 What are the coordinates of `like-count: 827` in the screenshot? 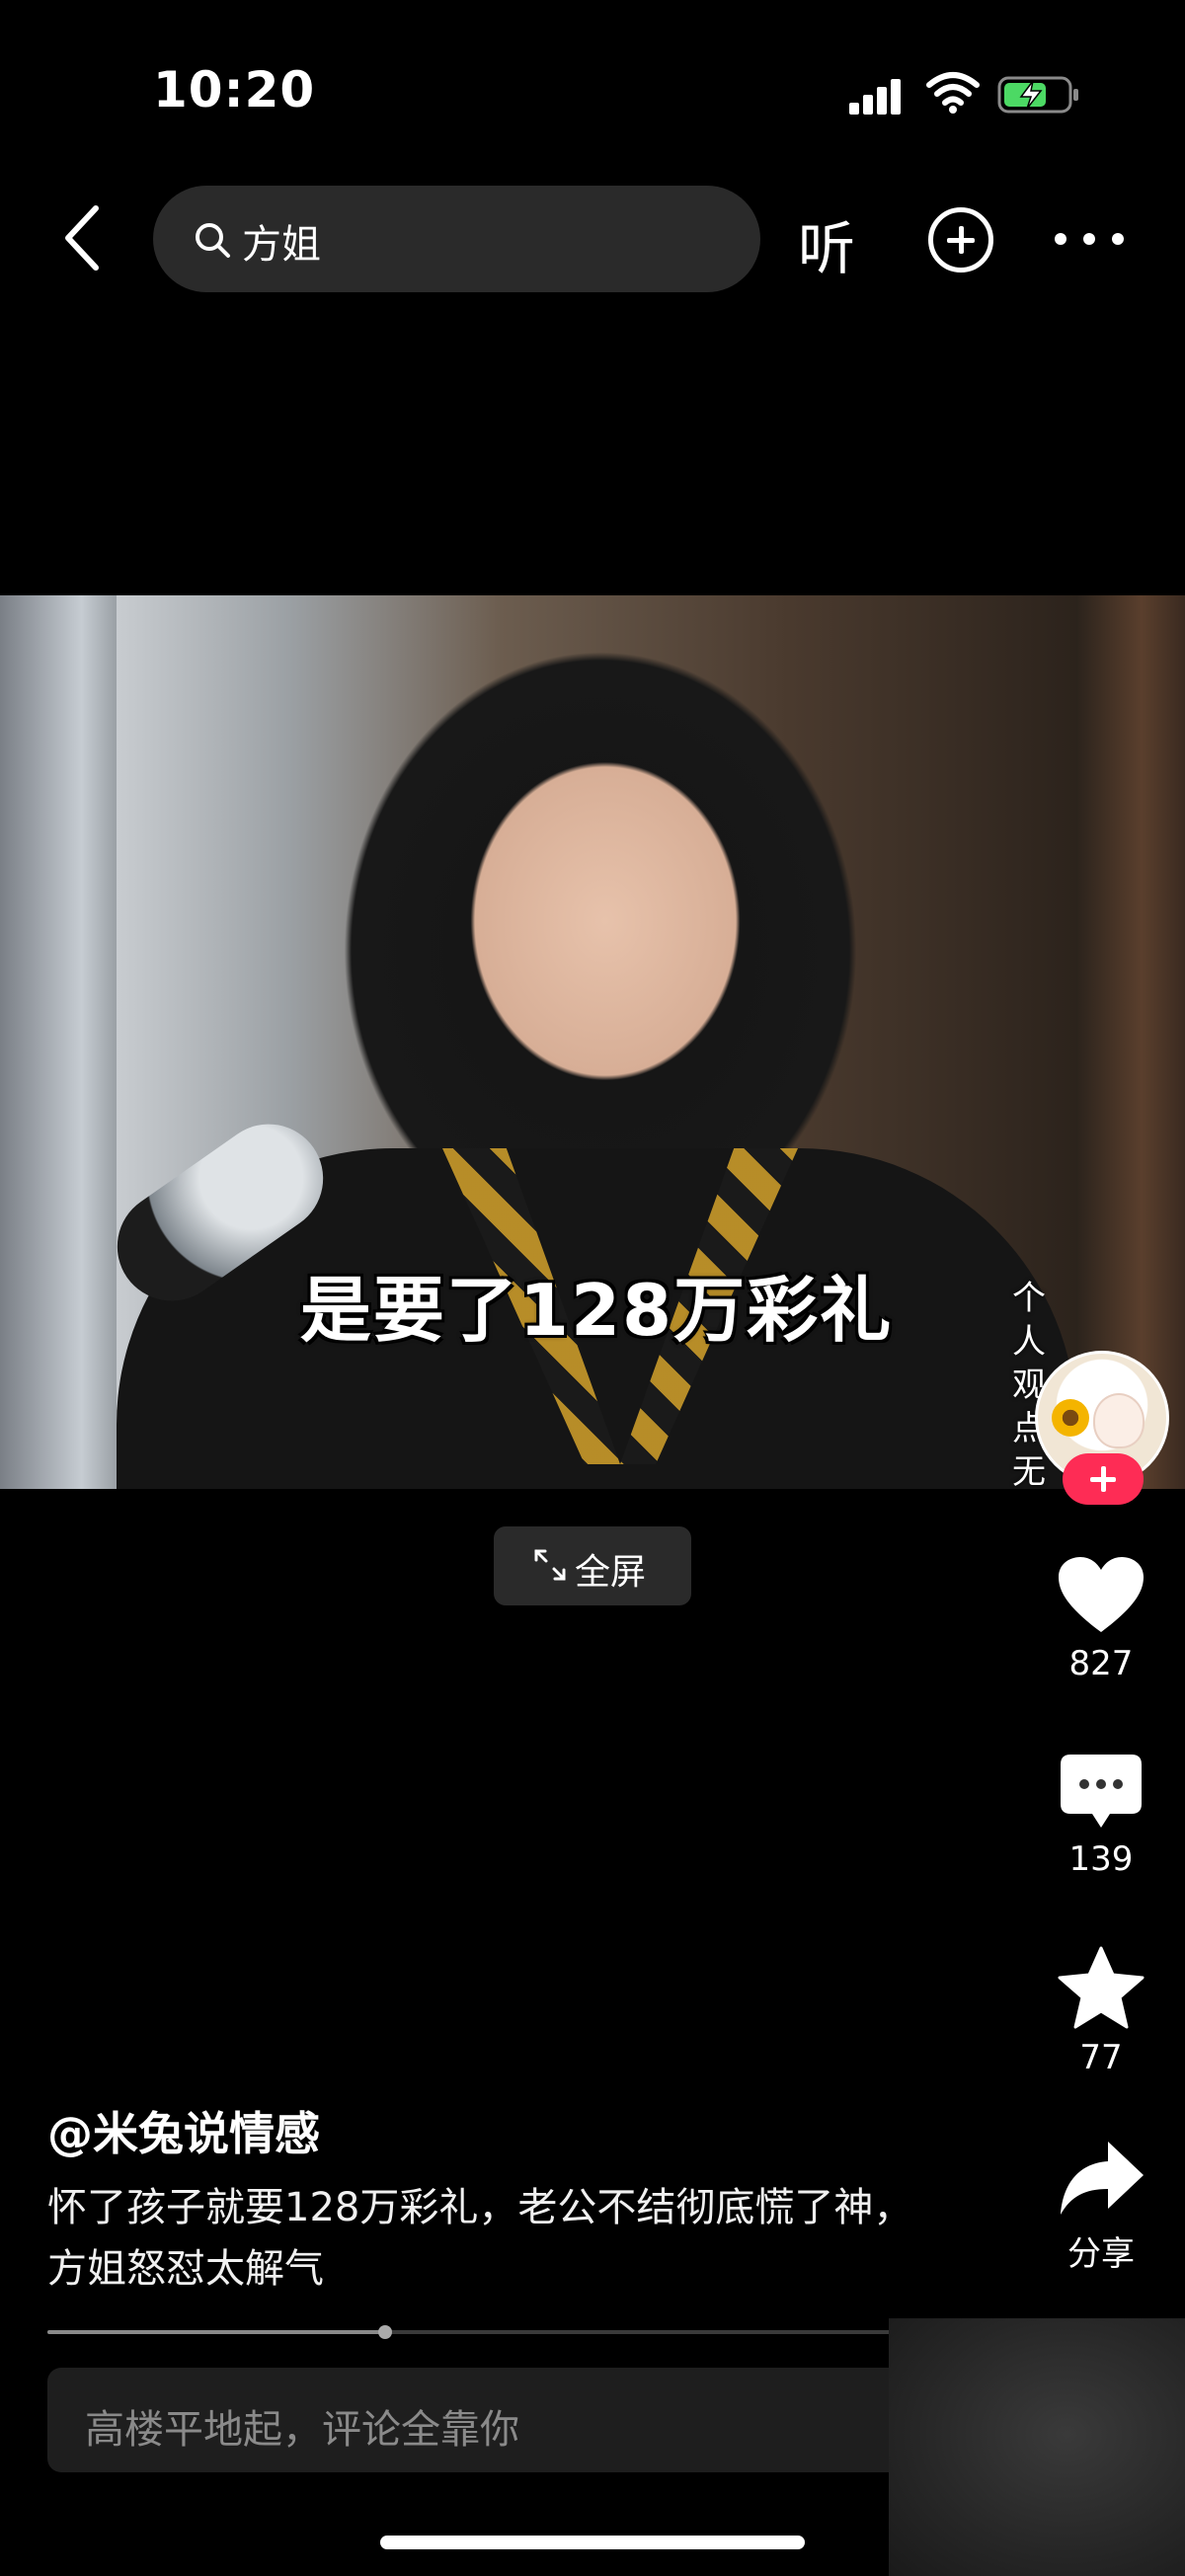 It's located at (1101, 1663).